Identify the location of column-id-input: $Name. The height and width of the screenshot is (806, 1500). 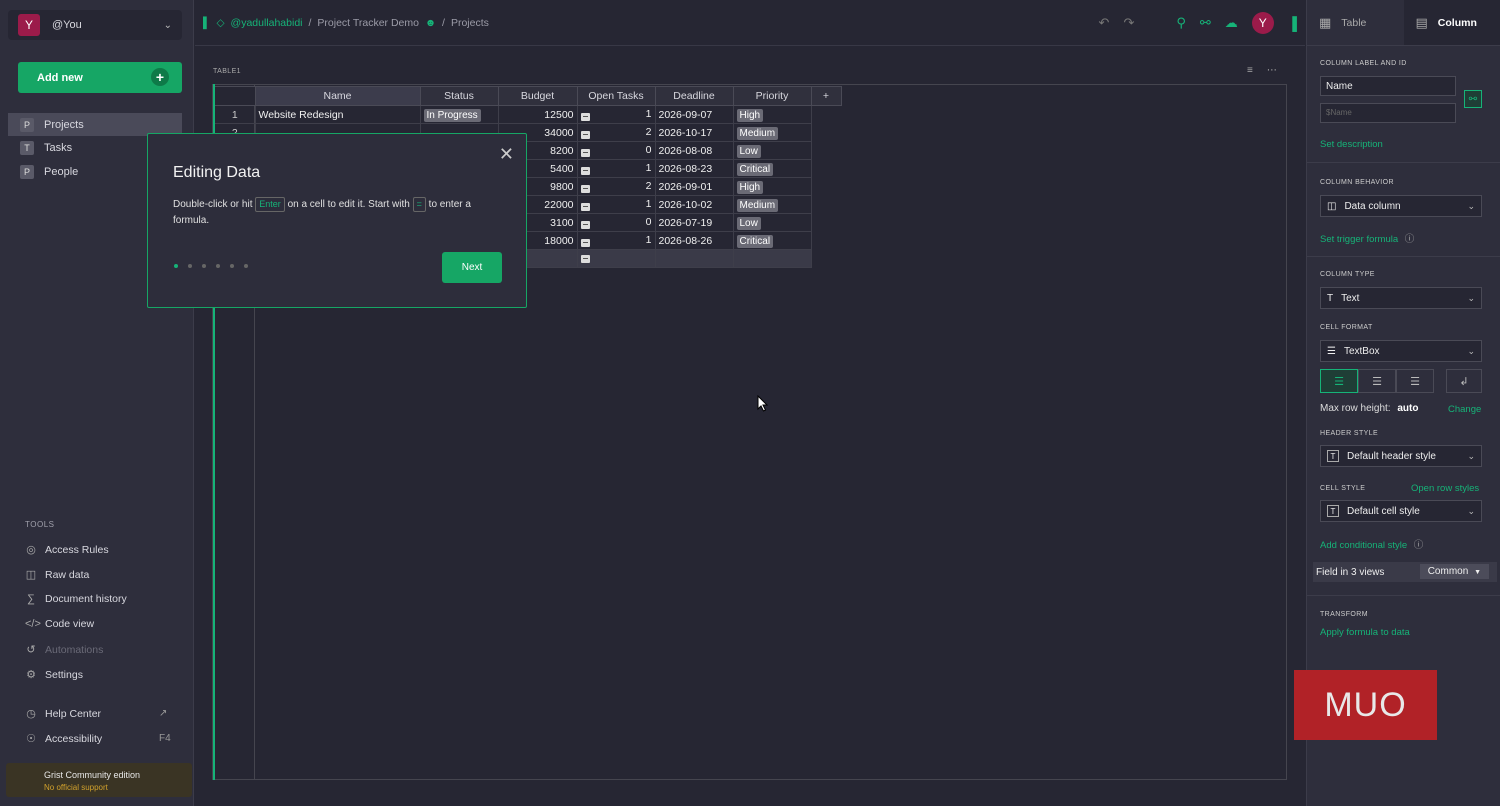
(1388, 113).